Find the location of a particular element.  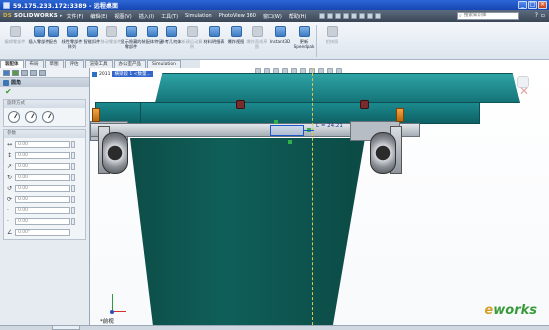

help-icon: ? is located at coordinates (536, 15).